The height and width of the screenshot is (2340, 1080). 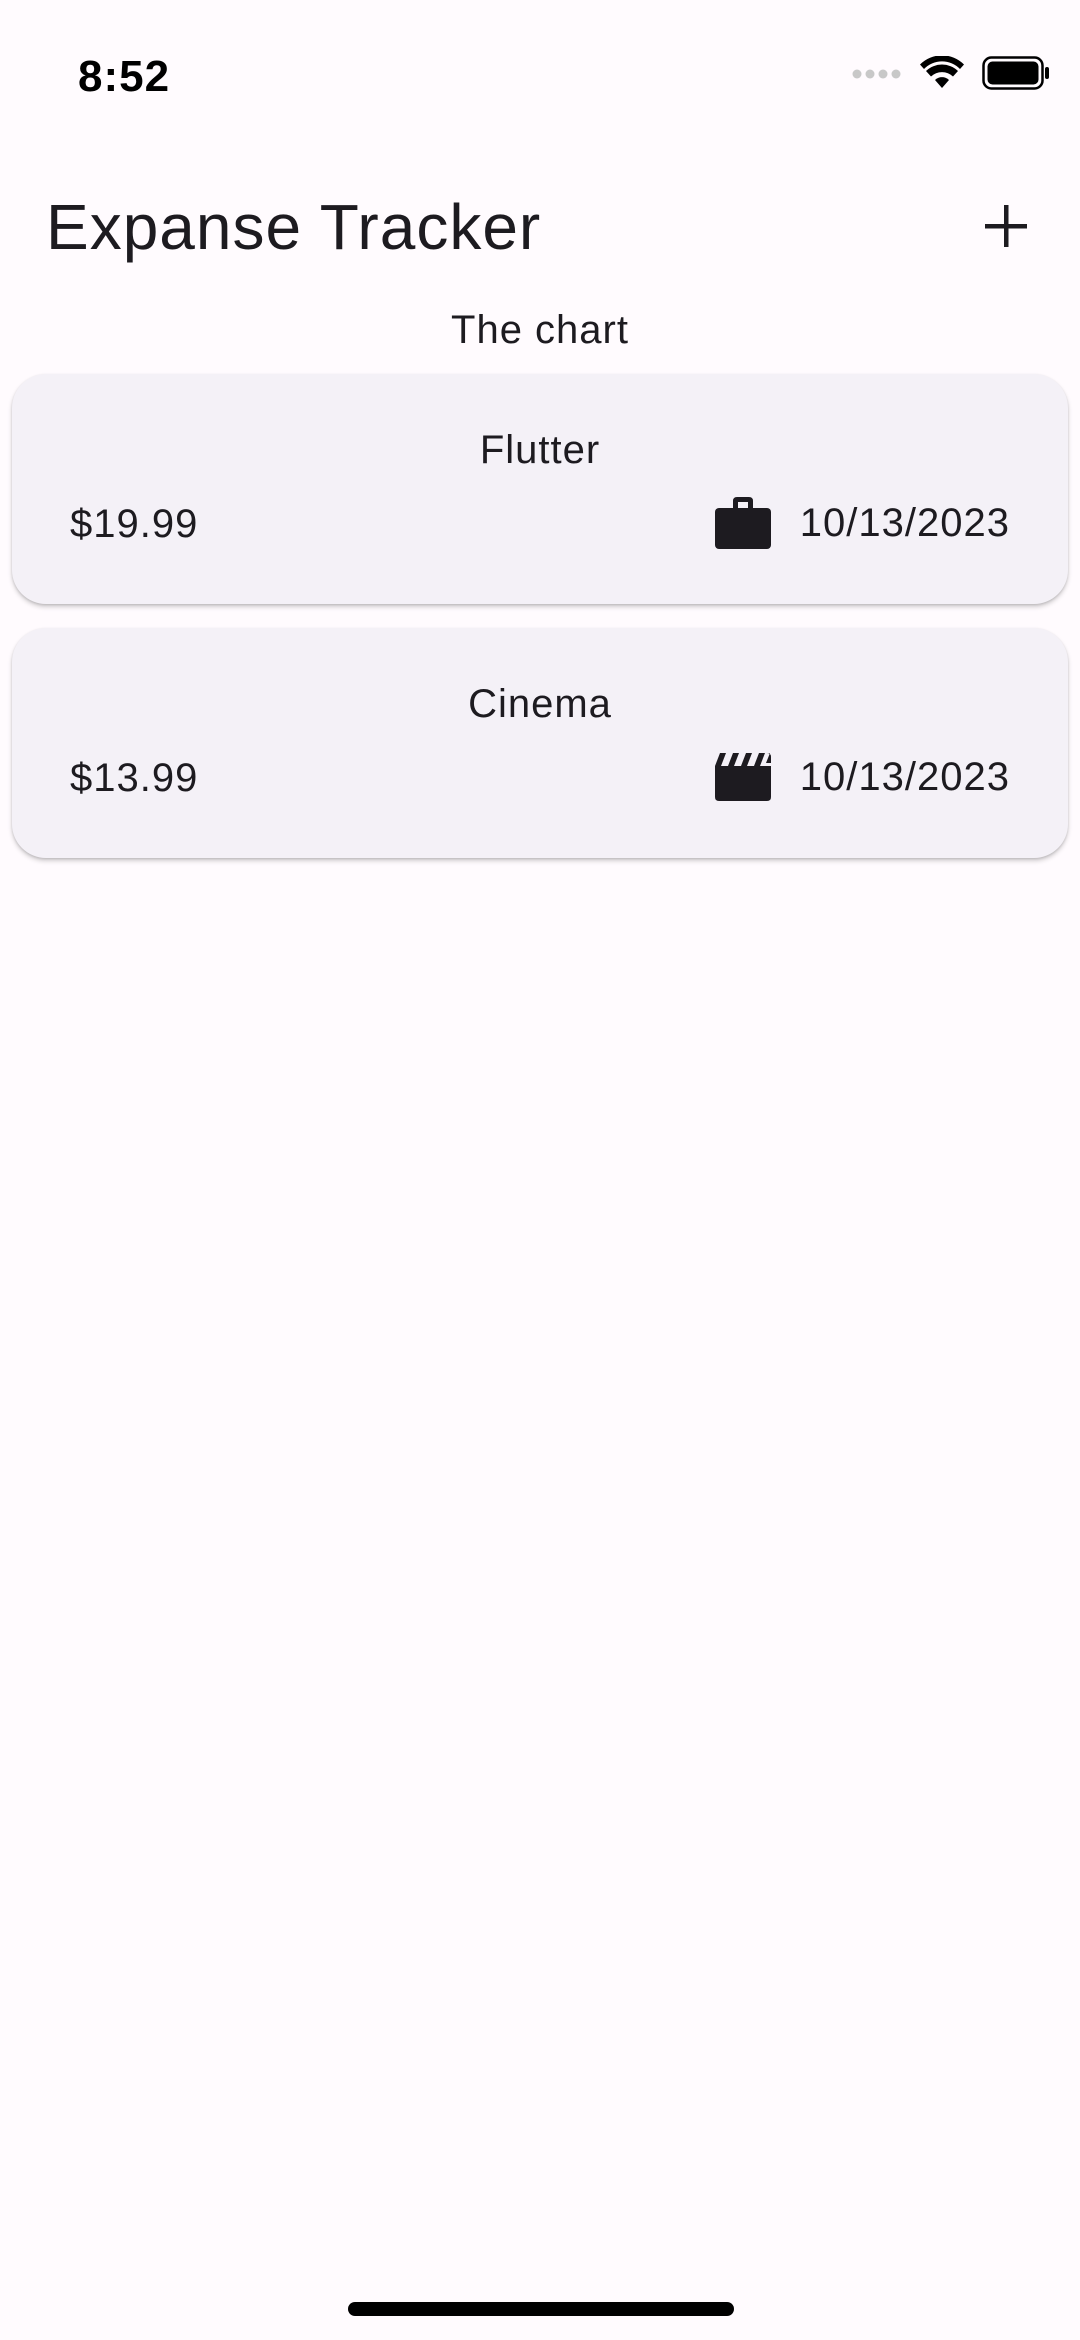 I want to click on plus-icon, so click(x=1006, y=226).